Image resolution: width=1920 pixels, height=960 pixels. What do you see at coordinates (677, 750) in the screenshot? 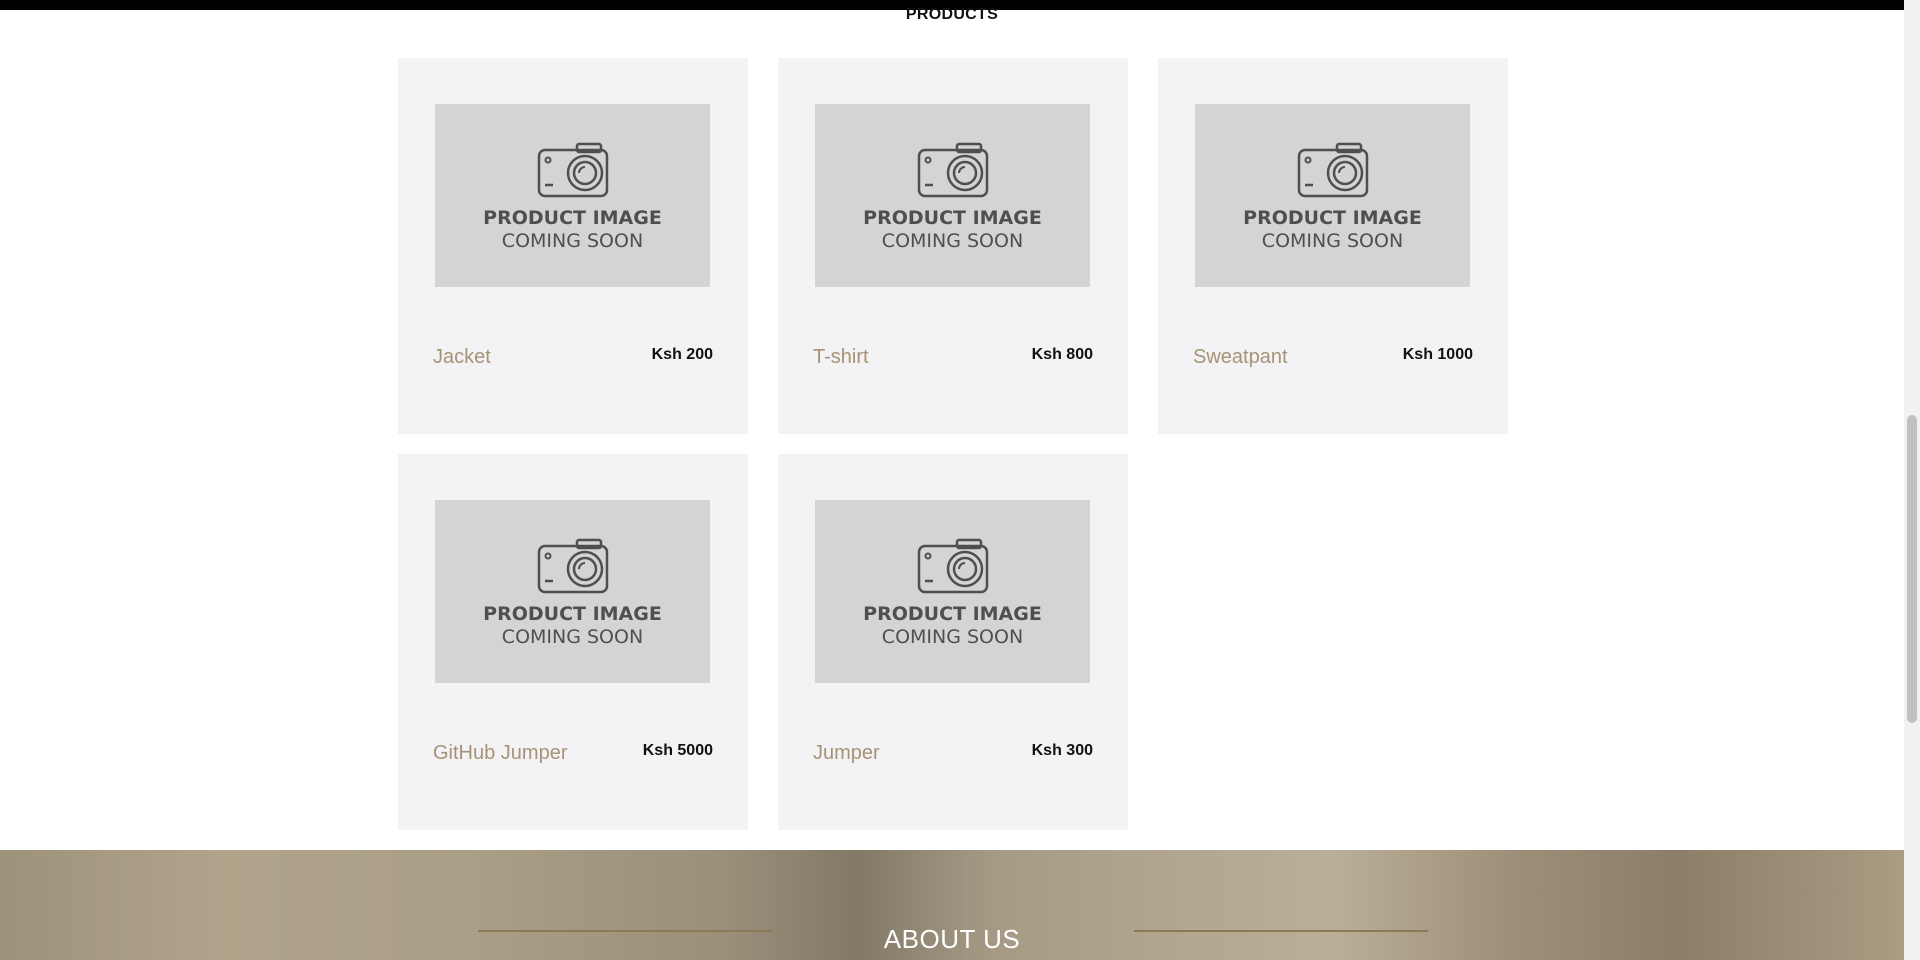
I see `product-price: Ksh 5000` at bounding box center [677, 750].